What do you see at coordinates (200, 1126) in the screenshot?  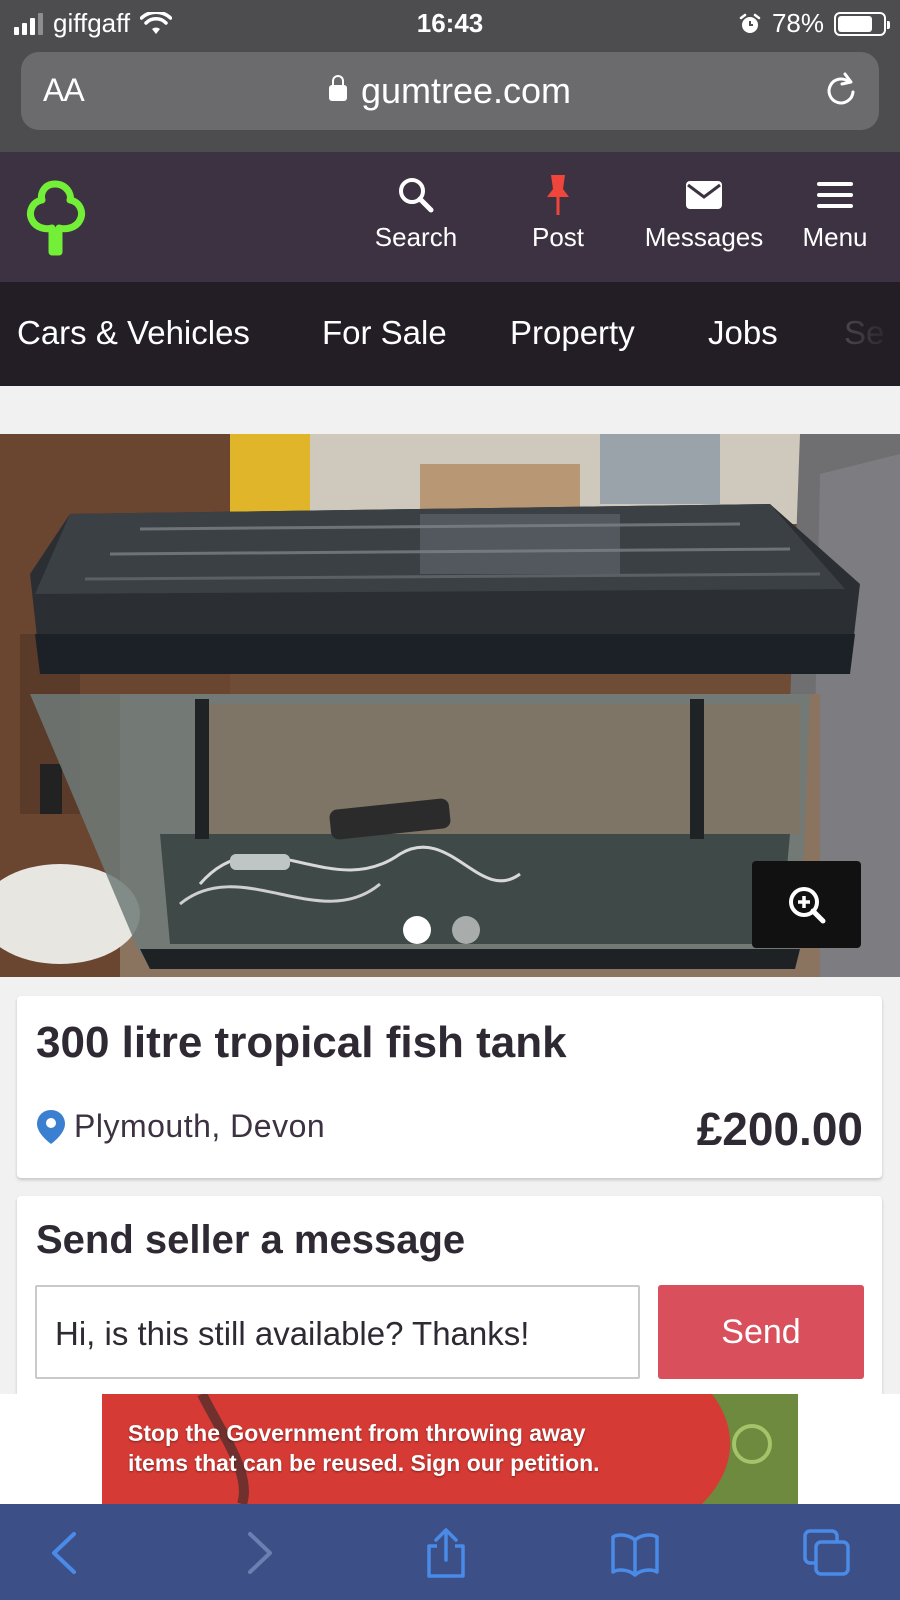 I see `location-text: Plymouth, Devon` at bounding box center [200, 1126].